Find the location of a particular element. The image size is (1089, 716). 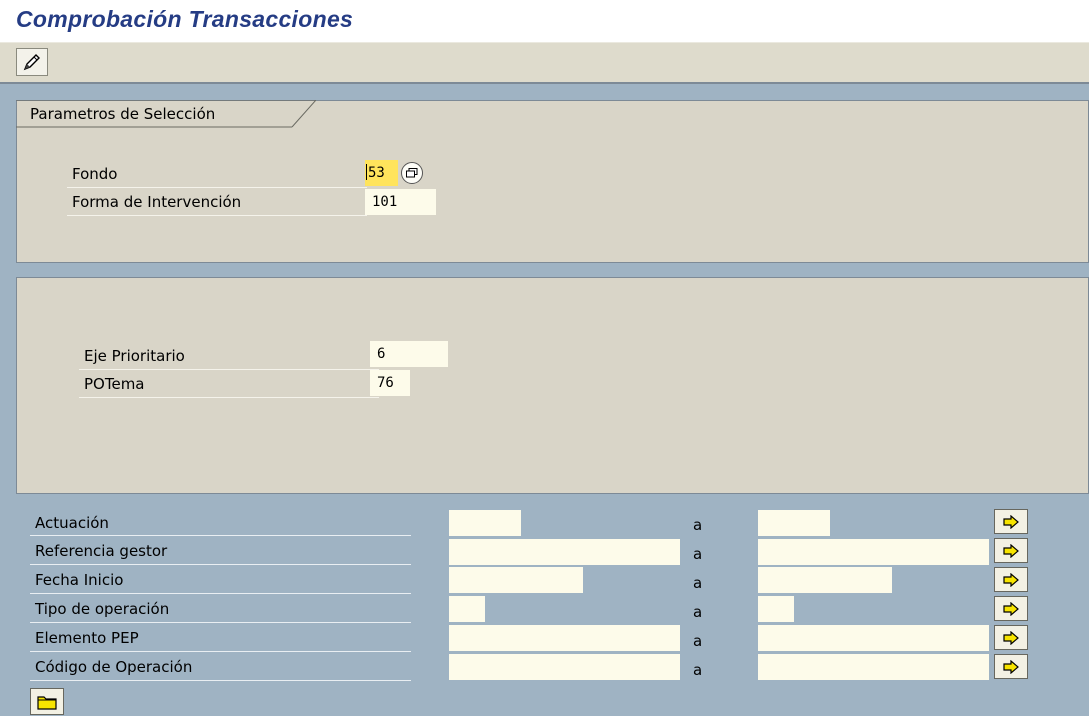

fecha-inicio-low-input is located at coordinates (516, 580).